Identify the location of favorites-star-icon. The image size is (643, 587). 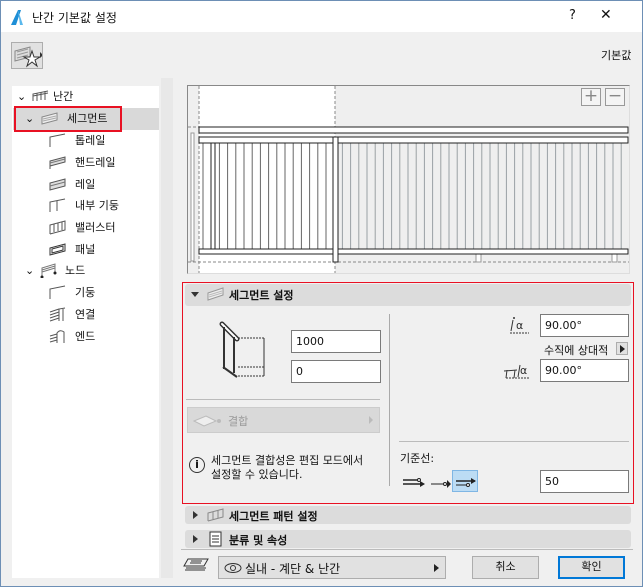
(28, 57).